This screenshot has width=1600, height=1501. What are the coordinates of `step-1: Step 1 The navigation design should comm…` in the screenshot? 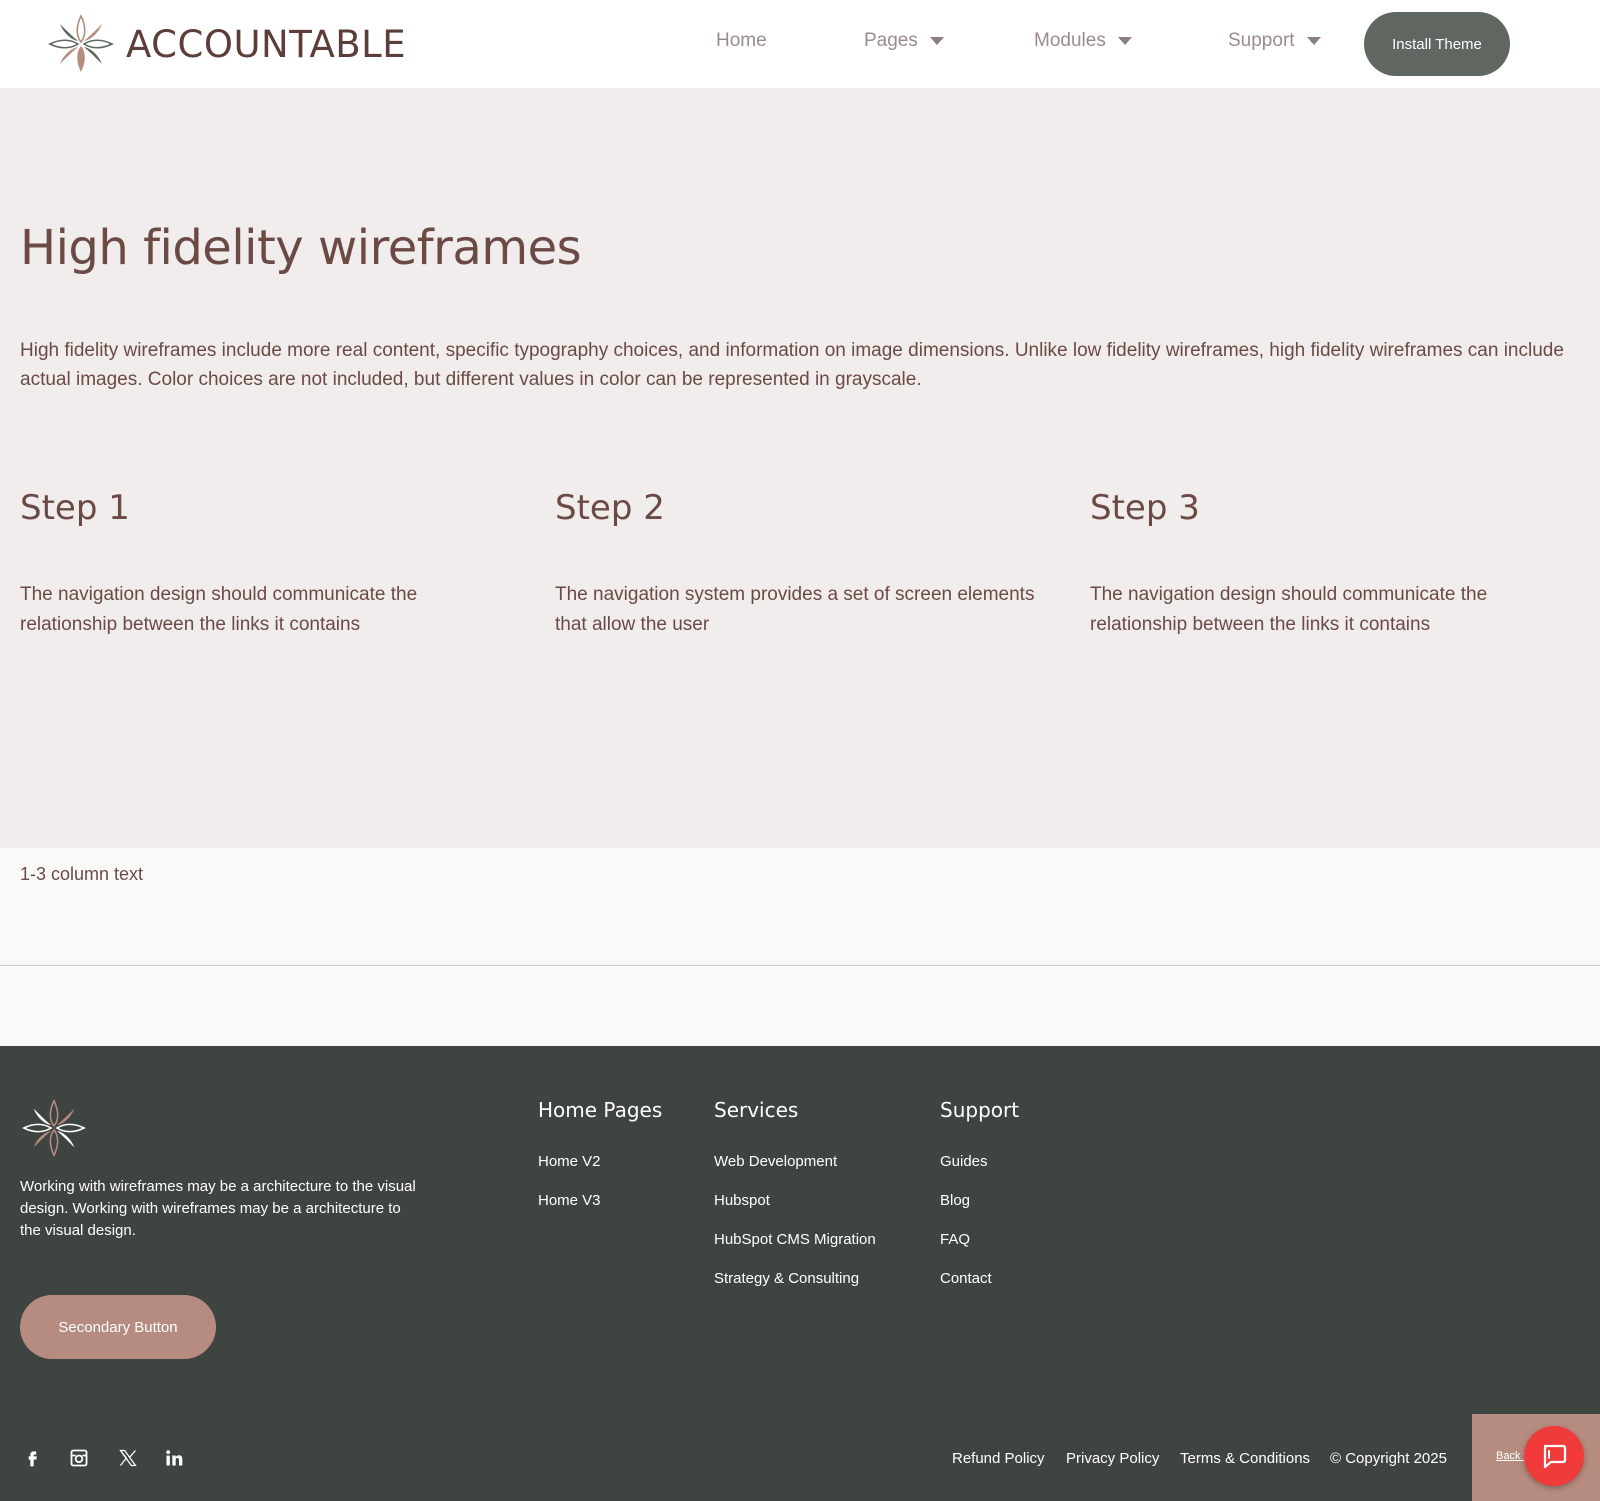 It's located at (265, 564).